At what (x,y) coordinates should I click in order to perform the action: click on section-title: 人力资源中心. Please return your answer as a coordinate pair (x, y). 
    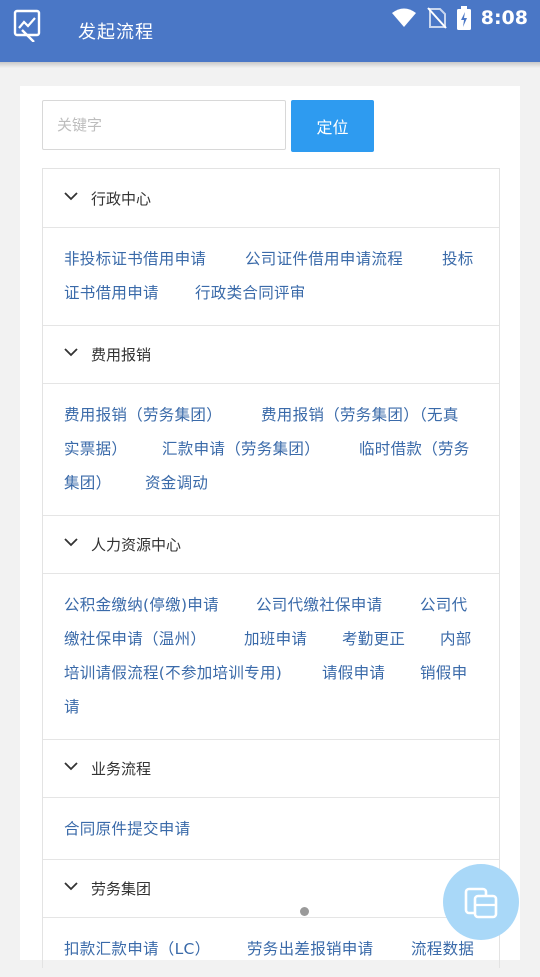
    Looking at the image, I should click on (136, 544).